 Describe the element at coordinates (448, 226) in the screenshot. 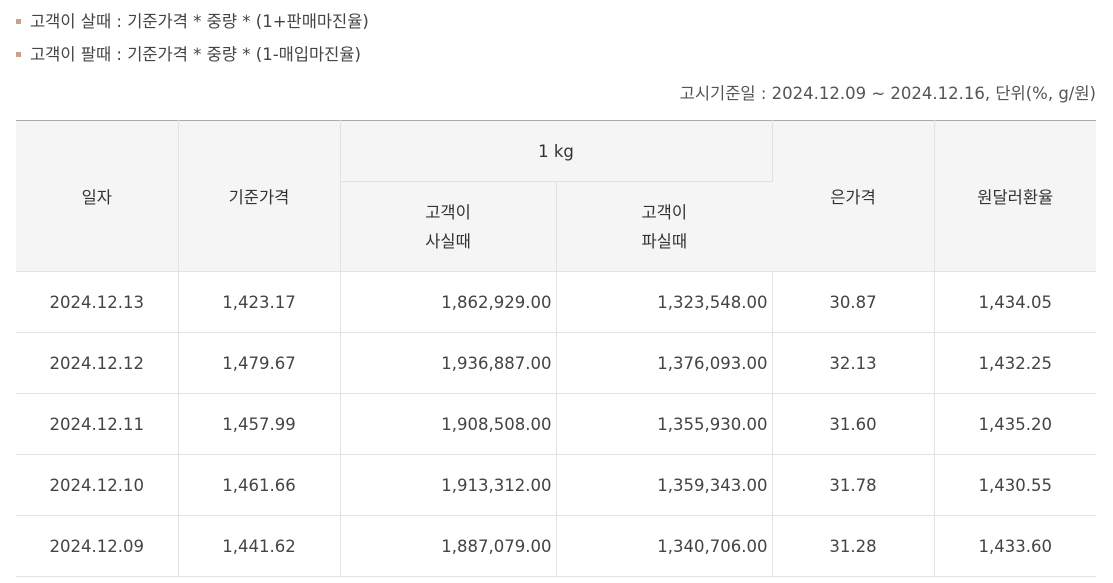

I see `header-customer-buy: 고객이 사실때` at that location.